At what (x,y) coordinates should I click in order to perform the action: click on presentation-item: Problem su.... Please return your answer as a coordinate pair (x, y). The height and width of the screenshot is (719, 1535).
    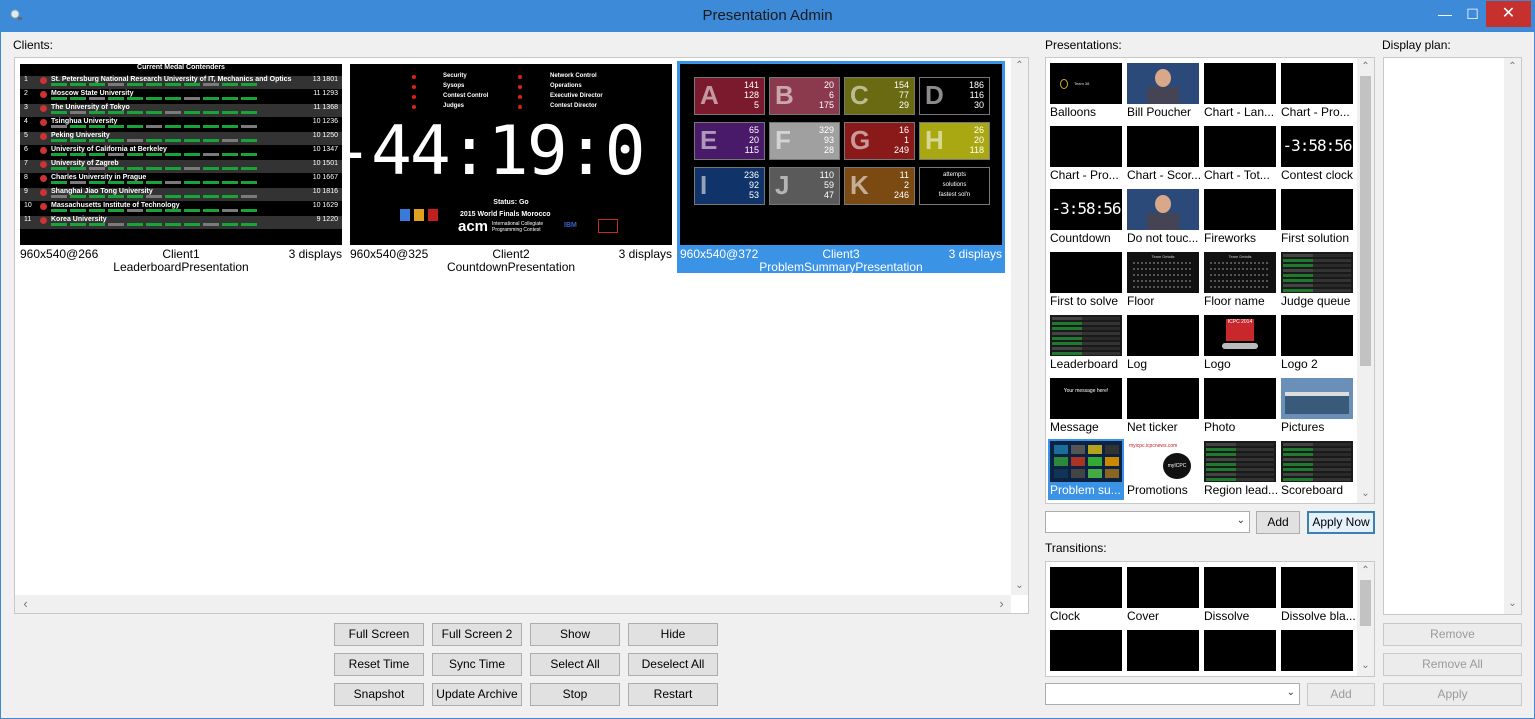
    Looking at the image, I should click on (1086, 469).